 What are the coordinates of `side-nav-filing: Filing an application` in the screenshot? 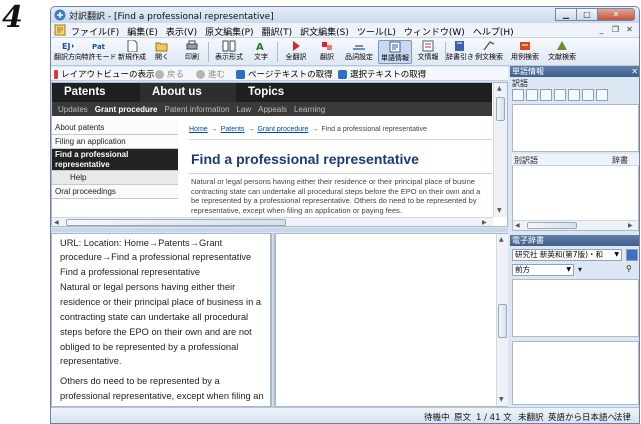 It's located at (115, 142).